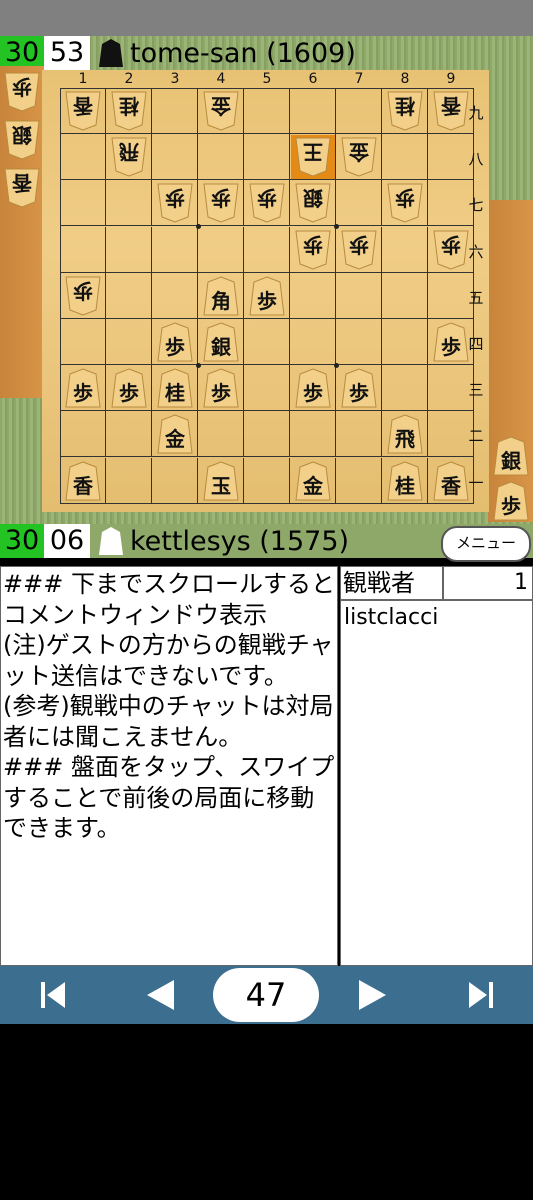  I want to click on file-label: 8, so click(405, 79).